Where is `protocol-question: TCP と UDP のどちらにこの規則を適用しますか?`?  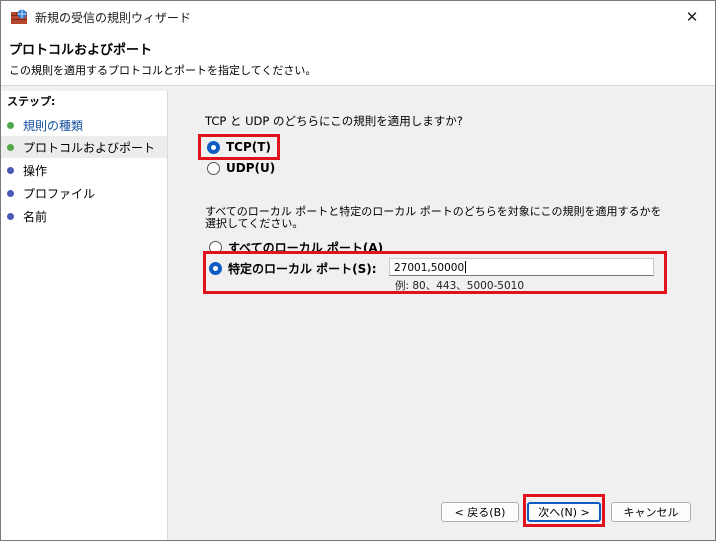
protocol-question: TCP と UDP のどちらにこの規則を適用しますか? is located at coordinates (334, 121).